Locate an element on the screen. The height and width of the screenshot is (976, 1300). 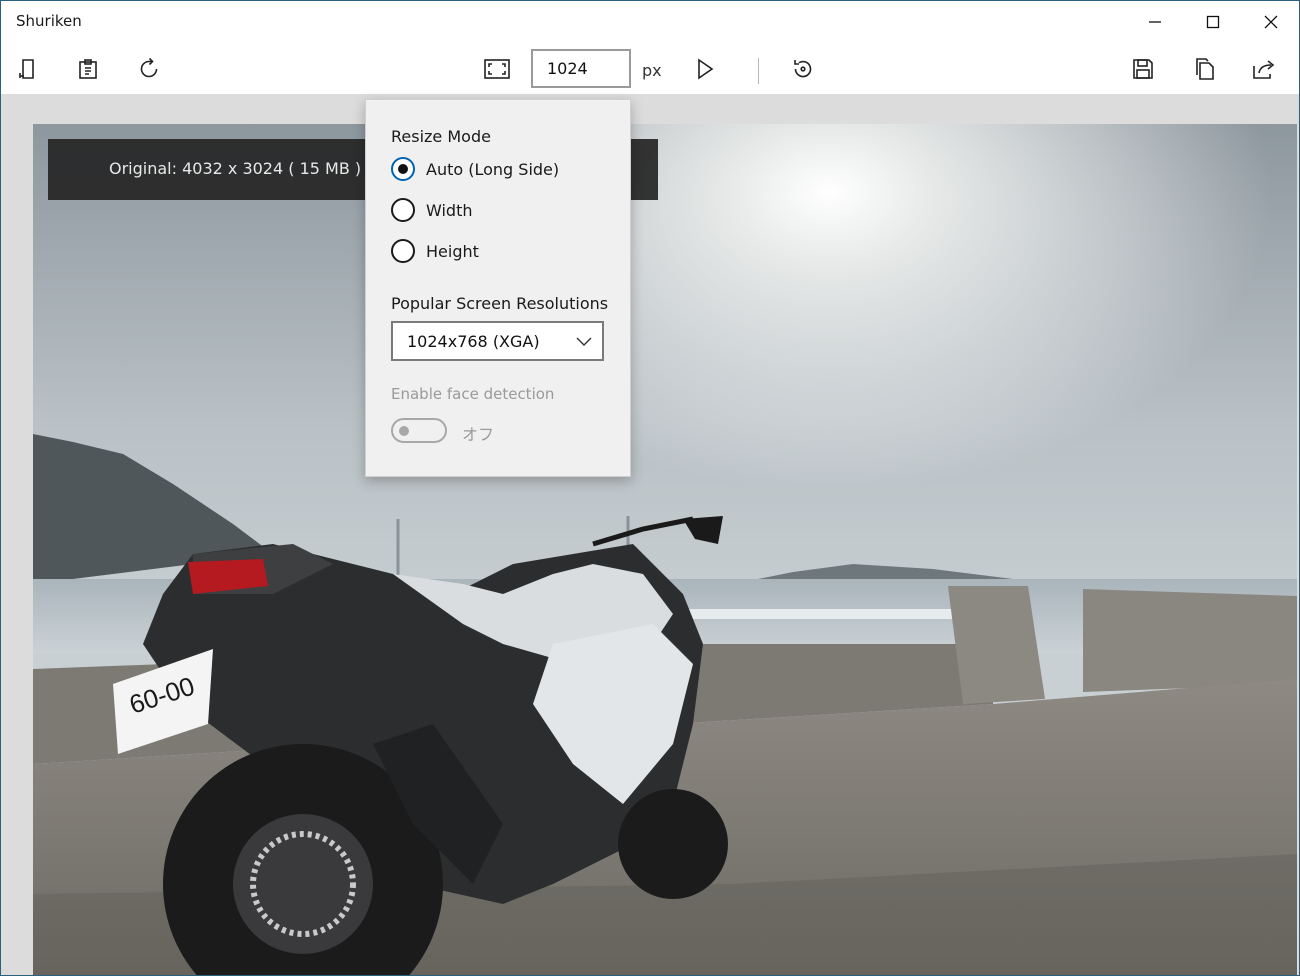
face-detection-state: オフ is located at coordinates (478, 434).